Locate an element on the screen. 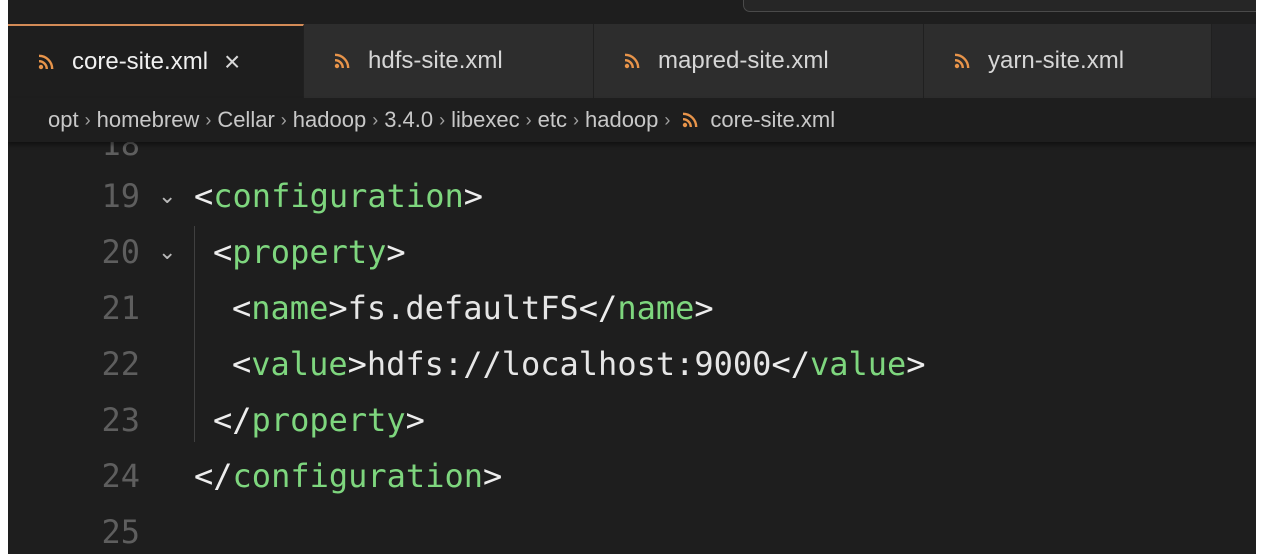 The height and width of the screenshot is (554, 1262). breadcrumb-item: opt is located at coordinates (63, 120).